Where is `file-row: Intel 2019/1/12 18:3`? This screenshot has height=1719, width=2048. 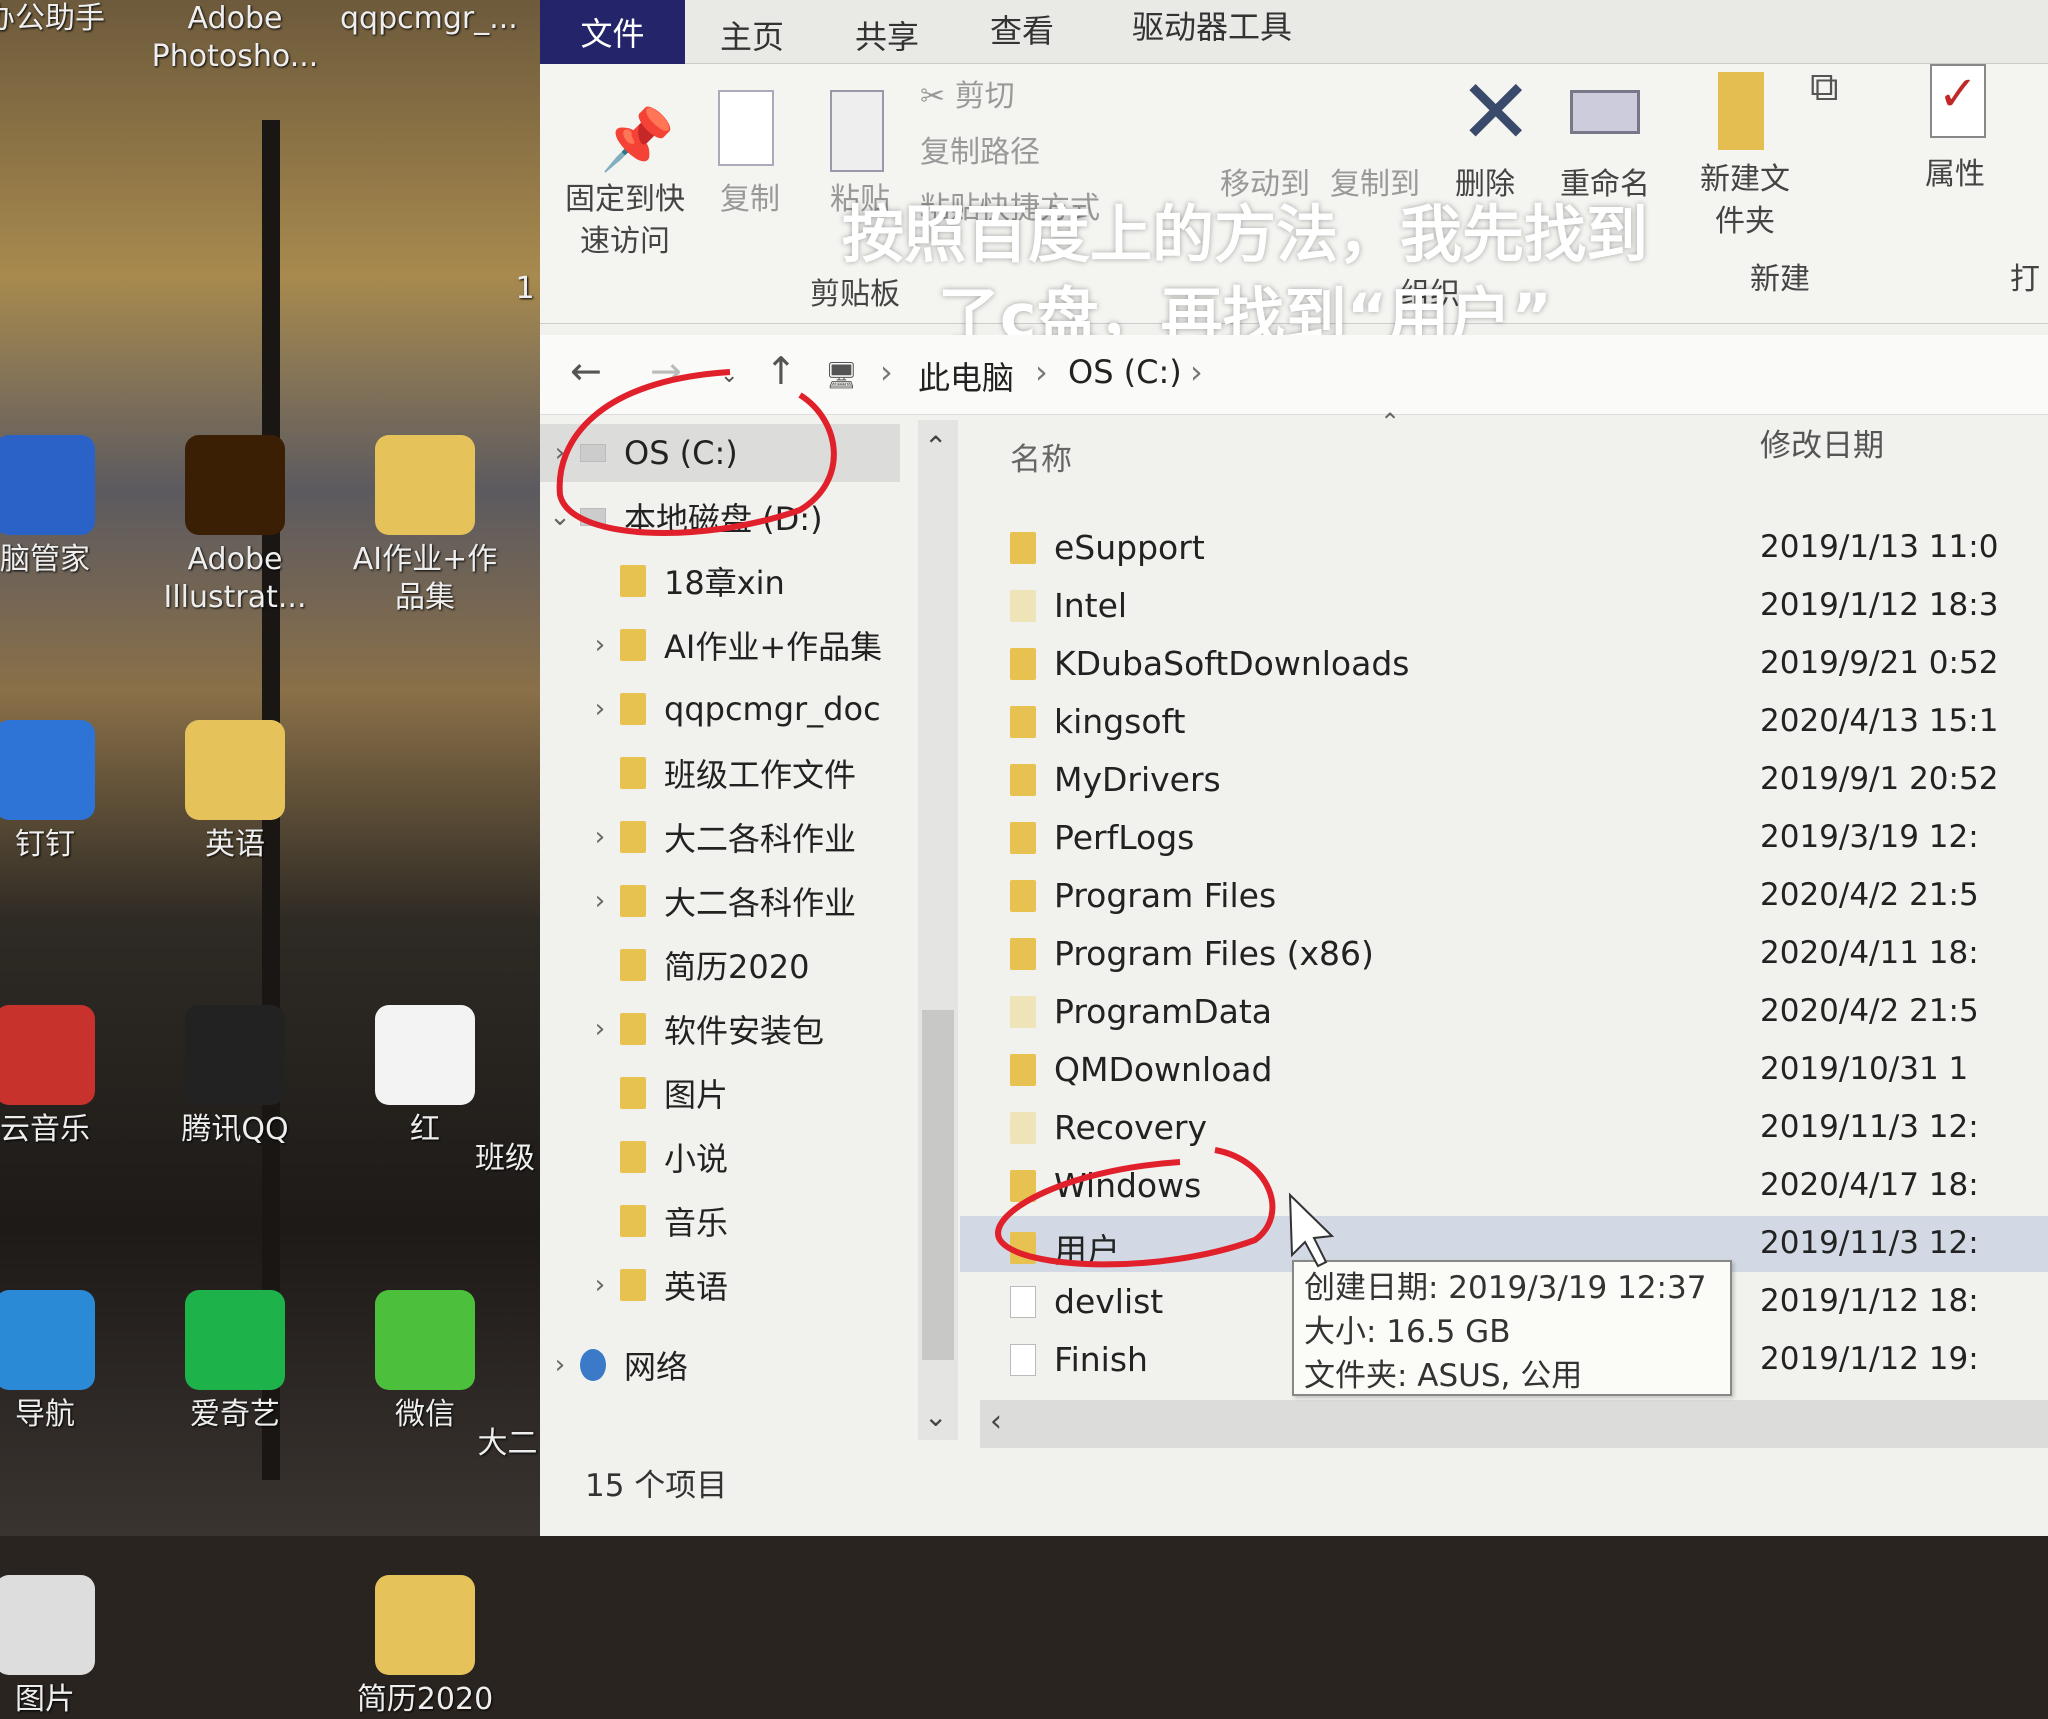
file-row: Intel 2019/1/12 18:3 is located at coordinates (1504, 606).